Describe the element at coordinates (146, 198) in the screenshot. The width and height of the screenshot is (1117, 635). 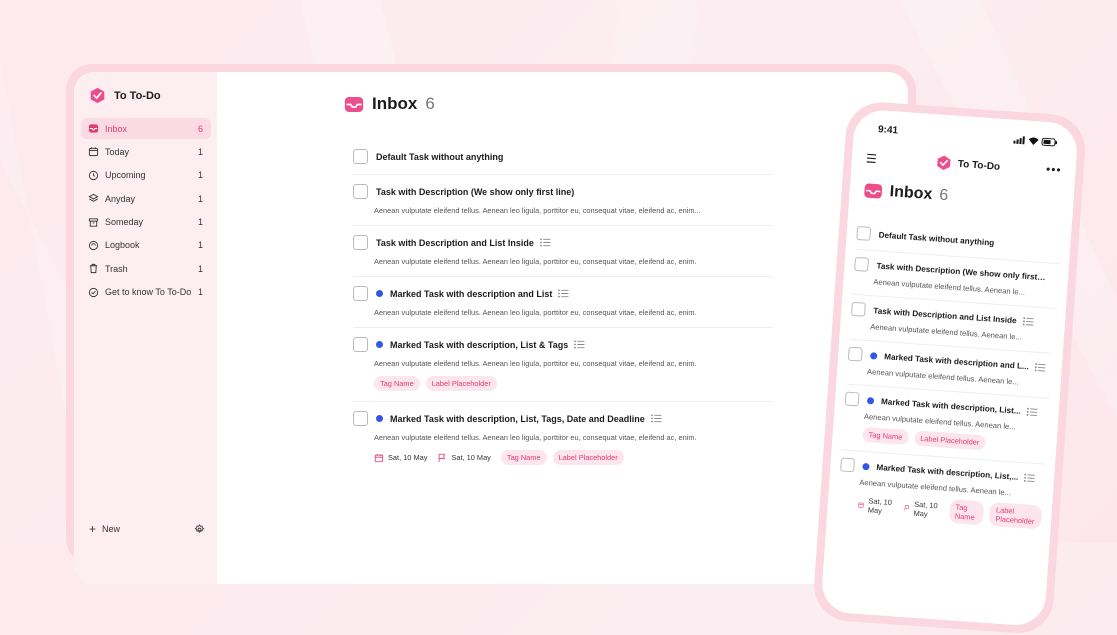
I see `sidebar-item-anyday: Anyday 1` at that location.